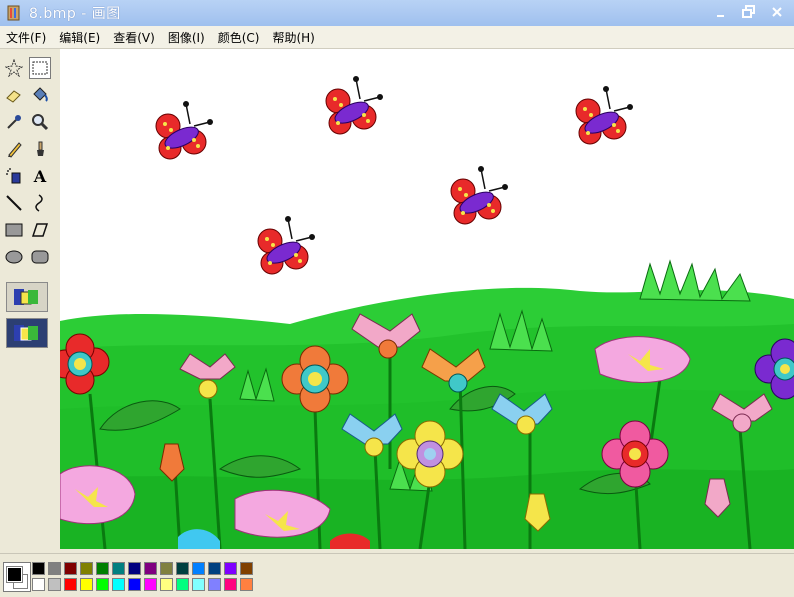  I want to click on paint-bucket-icon, so click(40, 94).